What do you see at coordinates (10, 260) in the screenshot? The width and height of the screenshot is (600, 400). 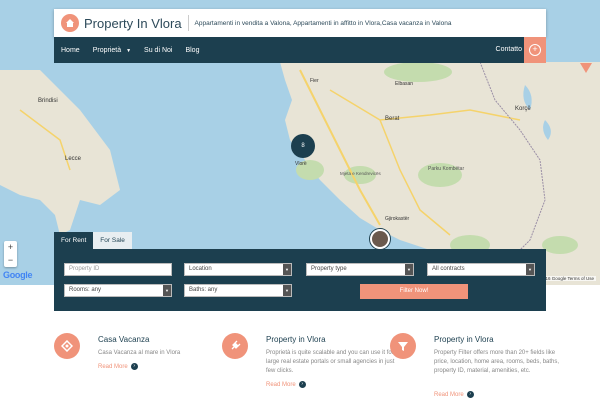 I see `zoom-out-button: −` at bounding box center [10, 260].